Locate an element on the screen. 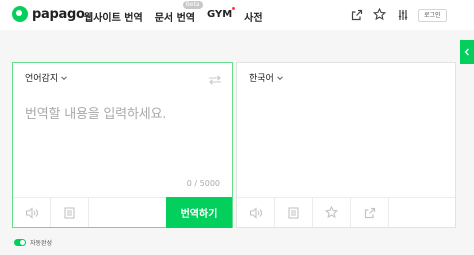 The height and width of the screenshot is (255, 474). papago-logo-icon is located at coordinates (20, 14).